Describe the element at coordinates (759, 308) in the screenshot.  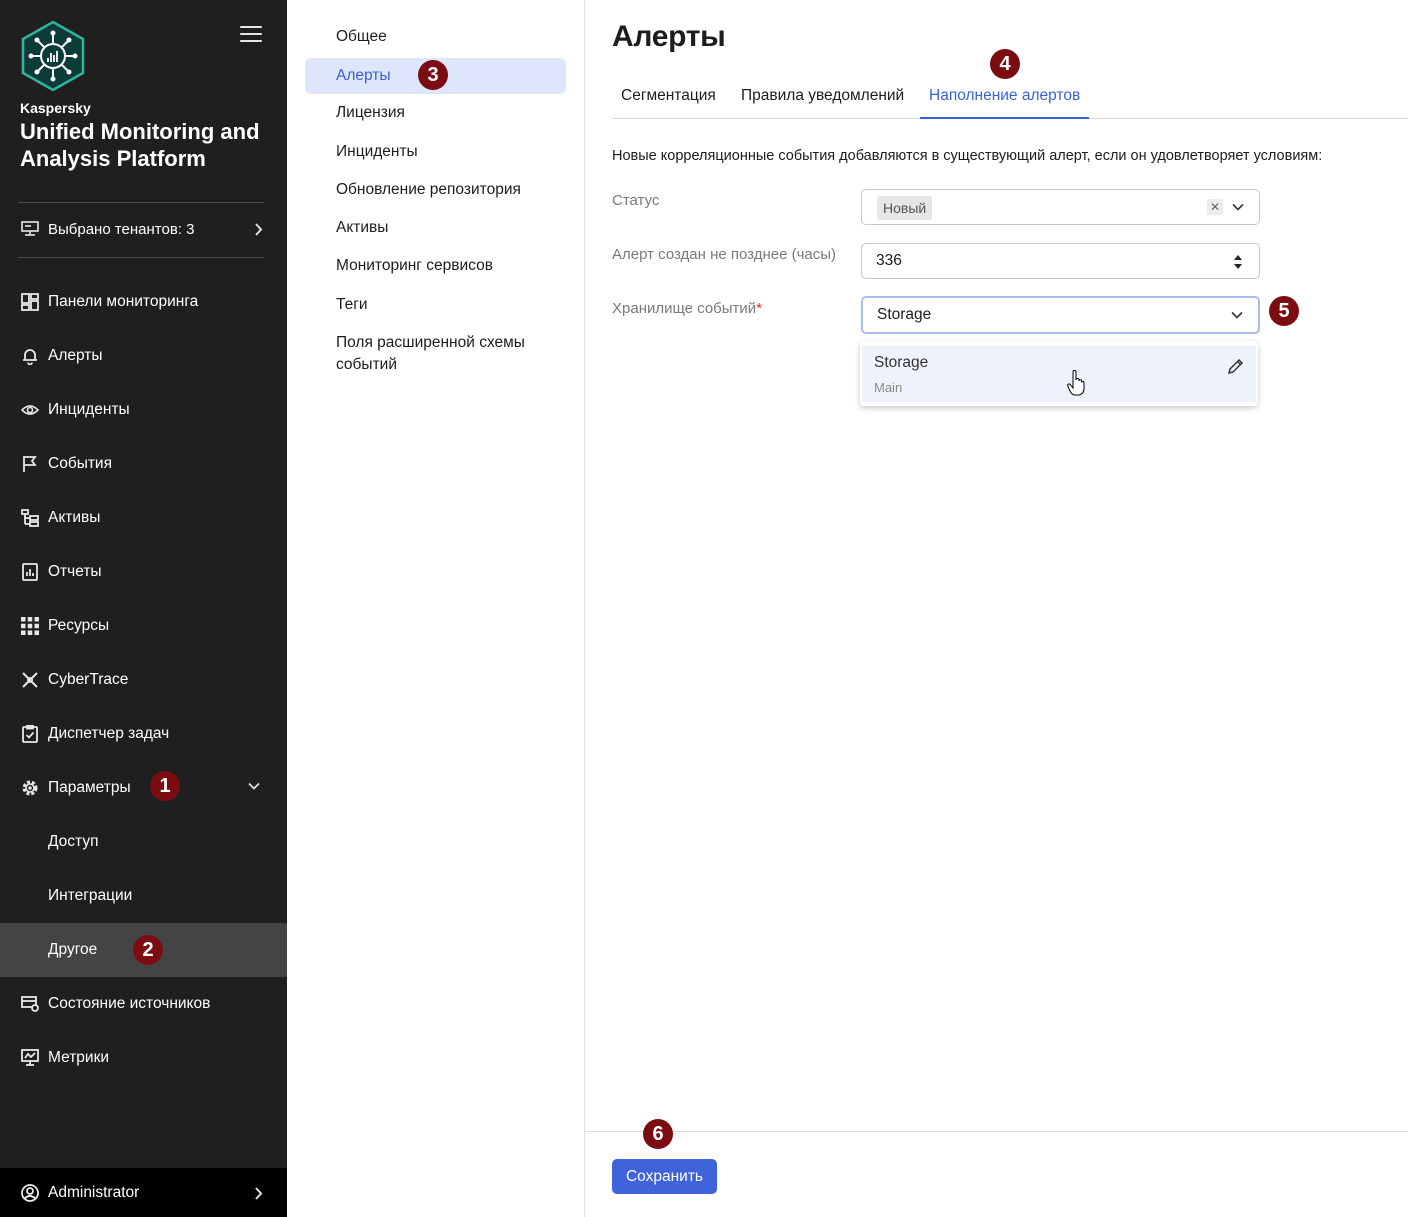
I see `required-mark: *` at that location.